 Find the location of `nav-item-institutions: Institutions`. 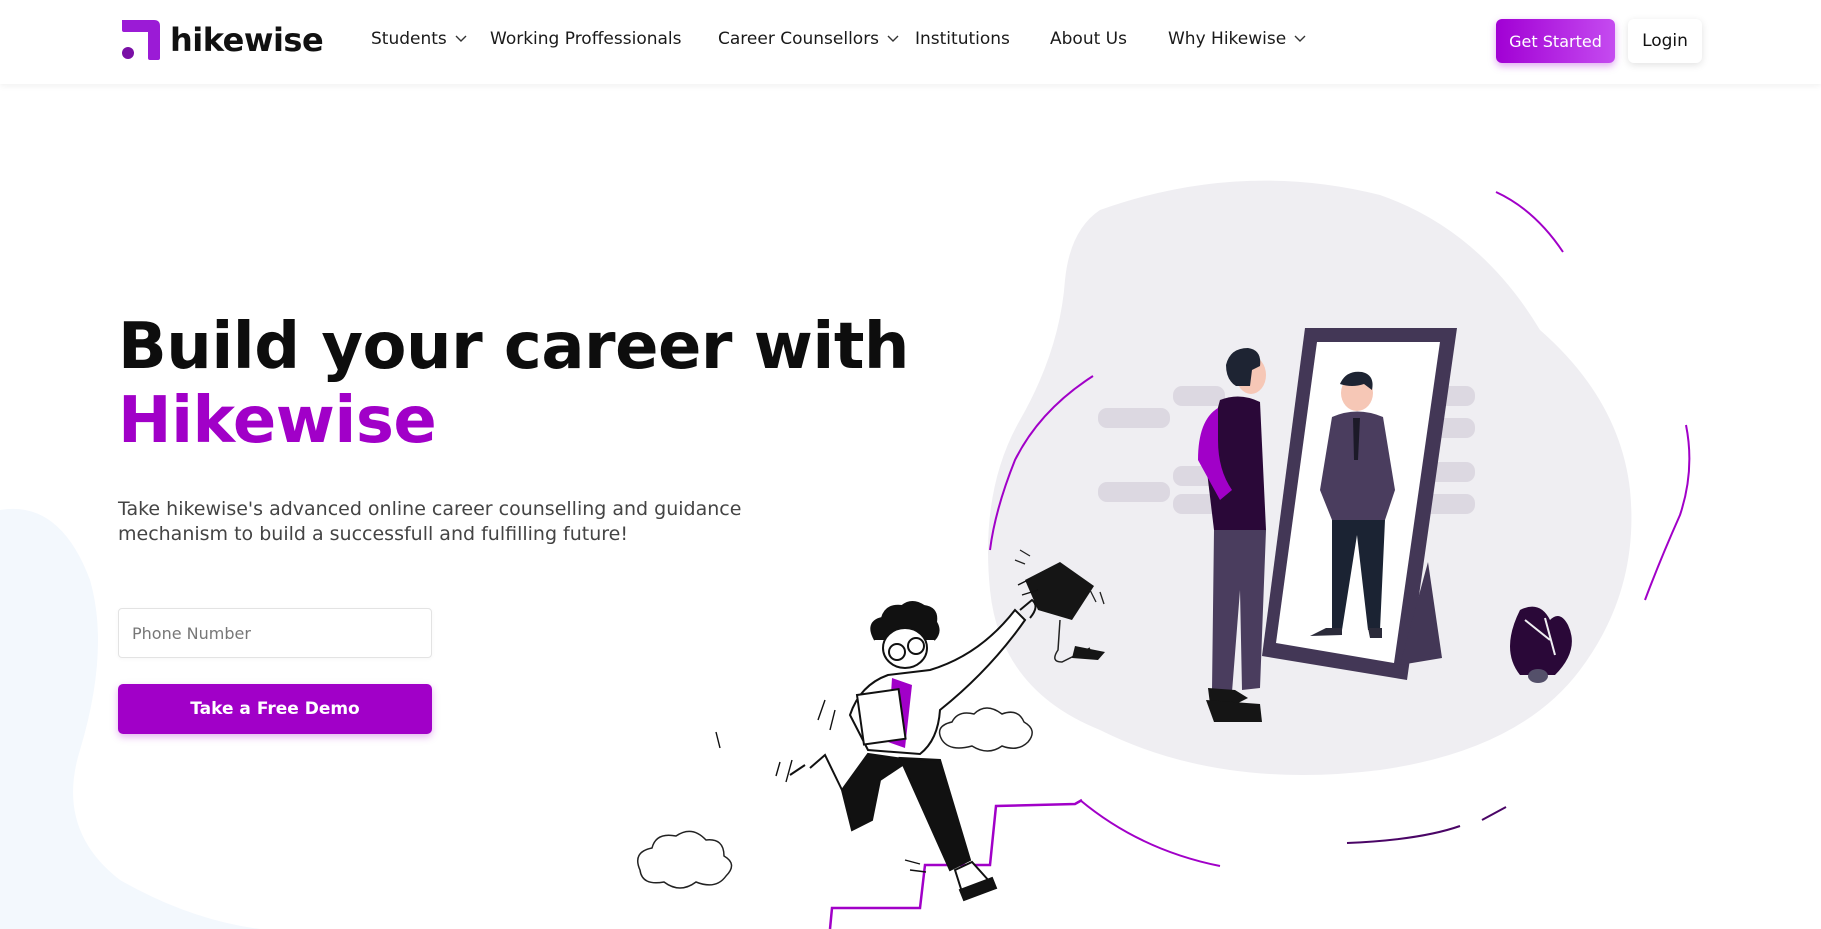

nav-item-institutions: Institutions is located at coordinates (962, 39).